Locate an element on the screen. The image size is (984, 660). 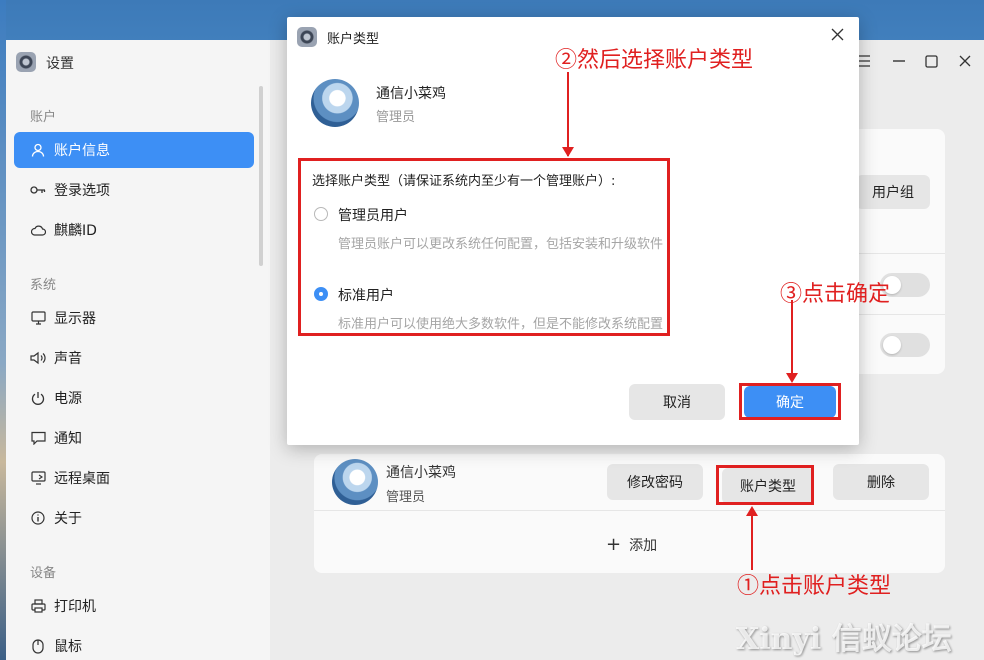
printer-icon is located at coordinates (38, 606).